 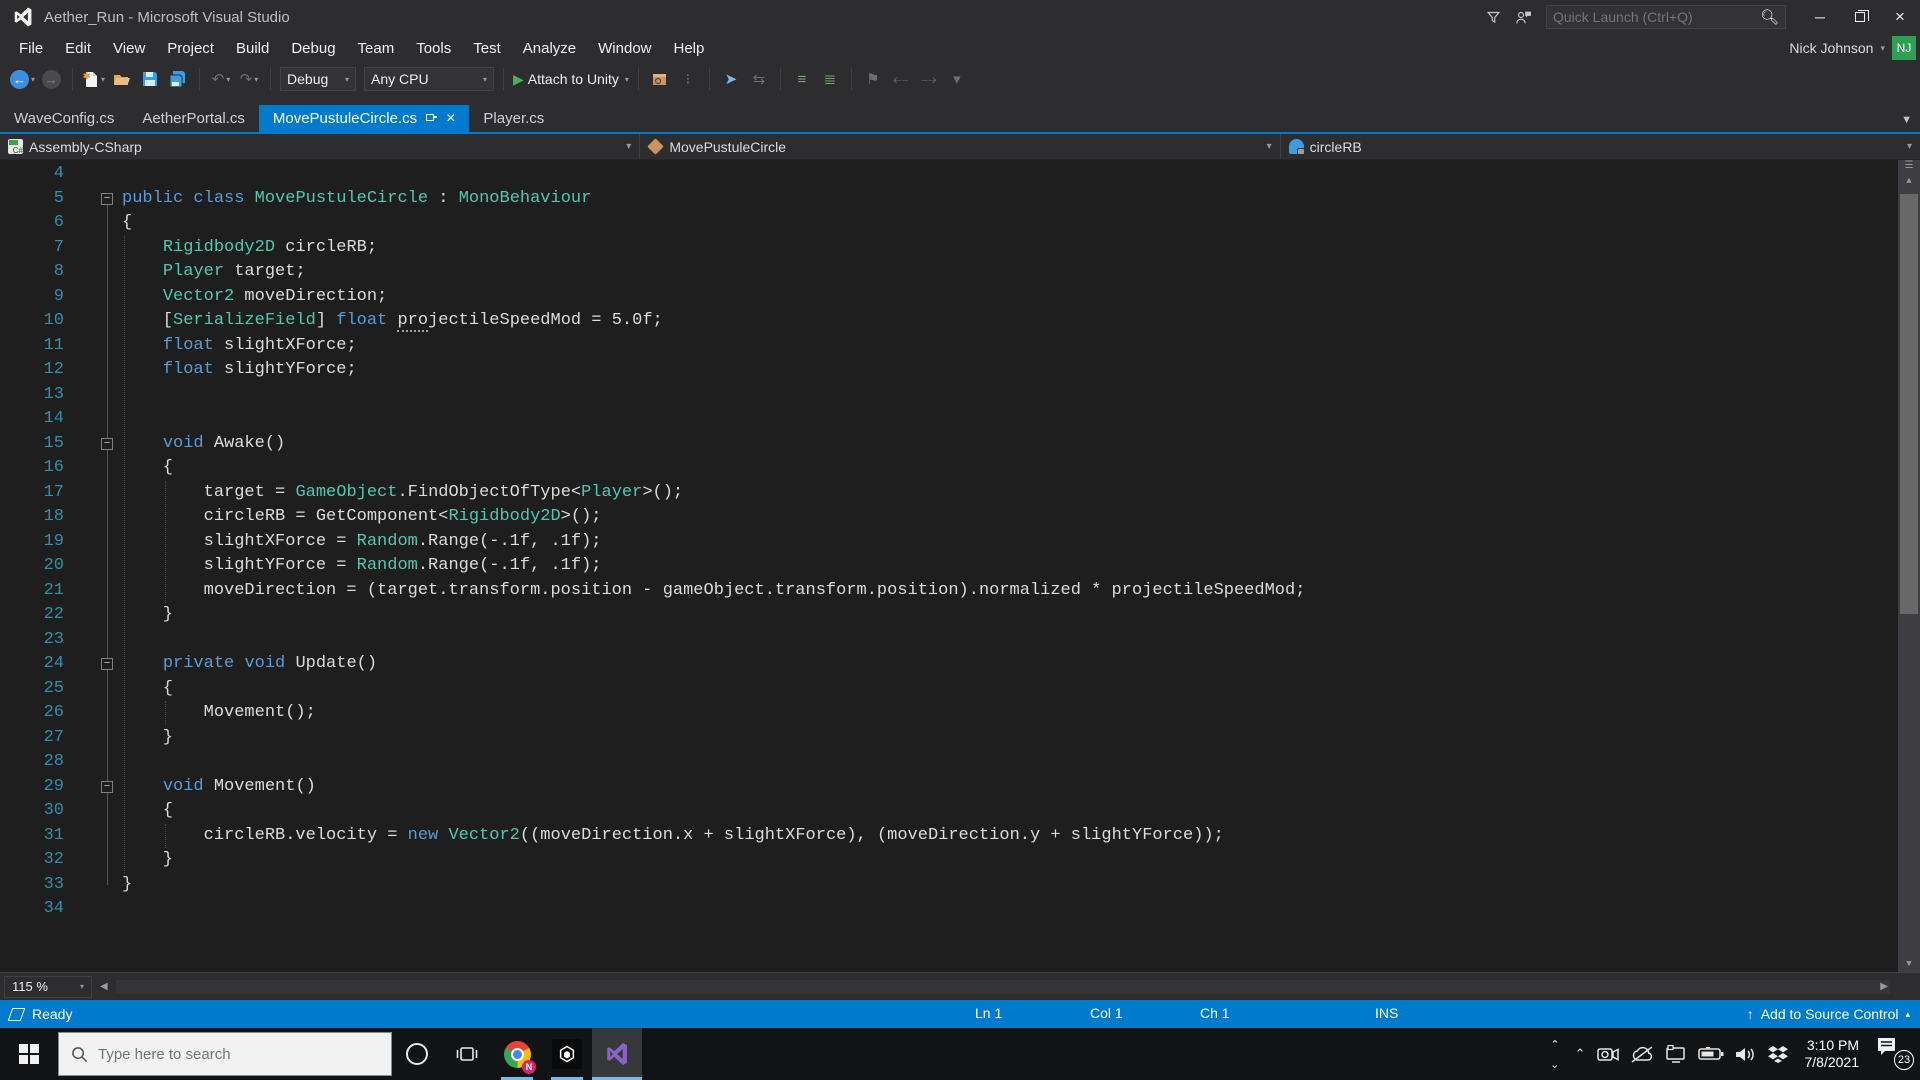 I want to click on taskbar-search-input, so click(x=238, y=1054).